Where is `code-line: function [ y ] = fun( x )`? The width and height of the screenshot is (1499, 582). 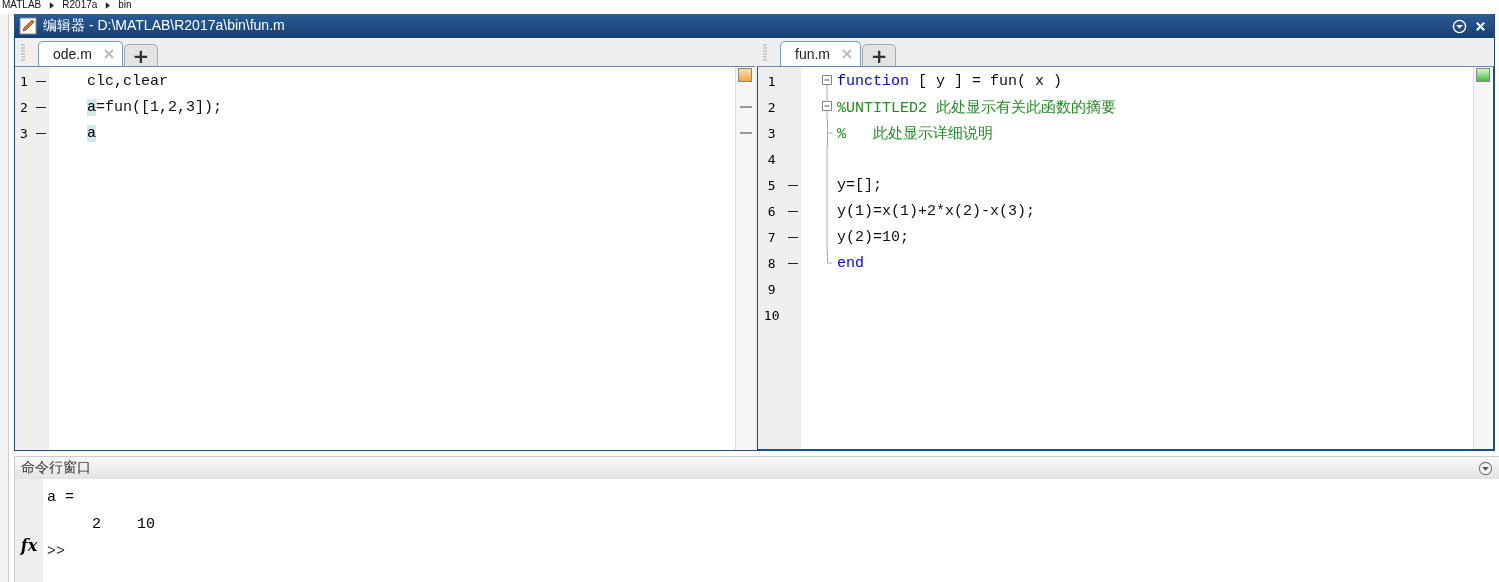 code-line: function [ y ] = fun( x ) is located at coordinates (950, 81).